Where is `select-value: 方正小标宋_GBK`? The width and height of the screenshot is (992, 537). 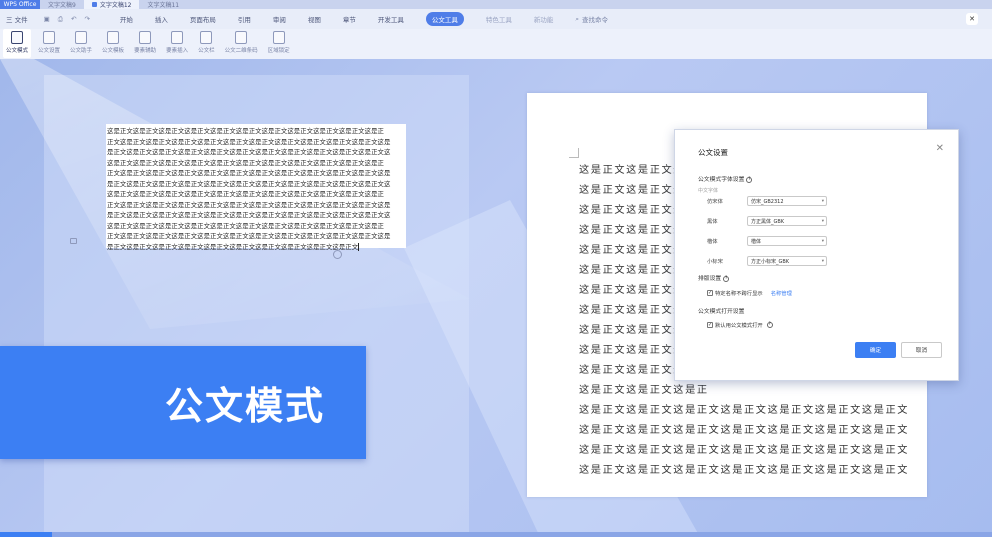 select-value: 方正小标宋_GBK is located at coordinates (770, 261).